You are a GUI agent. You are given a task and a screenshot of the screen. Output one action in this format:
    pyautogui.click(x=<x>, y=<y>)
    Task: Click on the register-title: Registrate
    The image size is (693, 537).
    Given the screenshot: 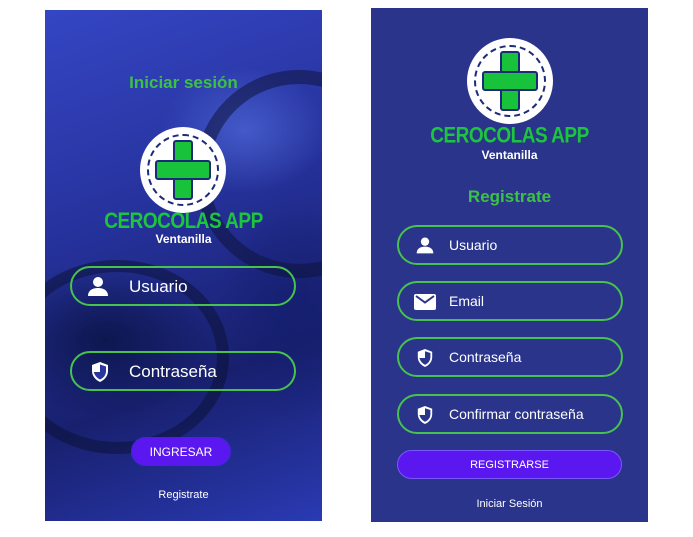 What is the action you would take?
    pyautogui.click(x=509, y=196)
    